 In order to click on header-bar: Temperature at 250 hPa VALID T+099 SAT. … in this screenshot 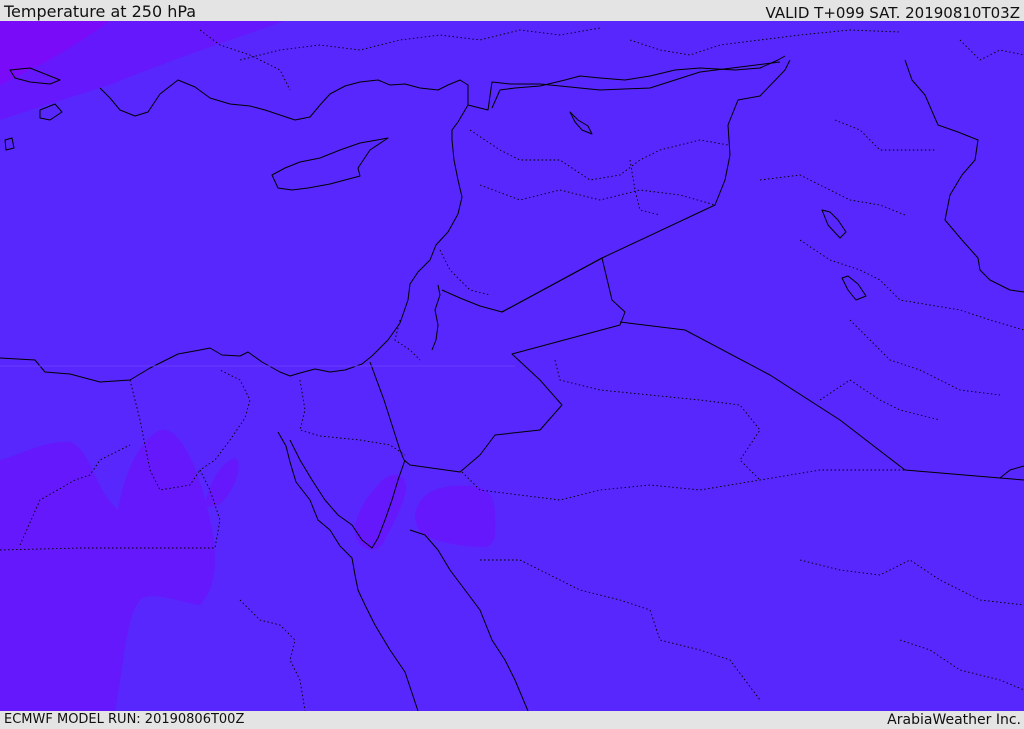, I will do `click(512, 11)`.